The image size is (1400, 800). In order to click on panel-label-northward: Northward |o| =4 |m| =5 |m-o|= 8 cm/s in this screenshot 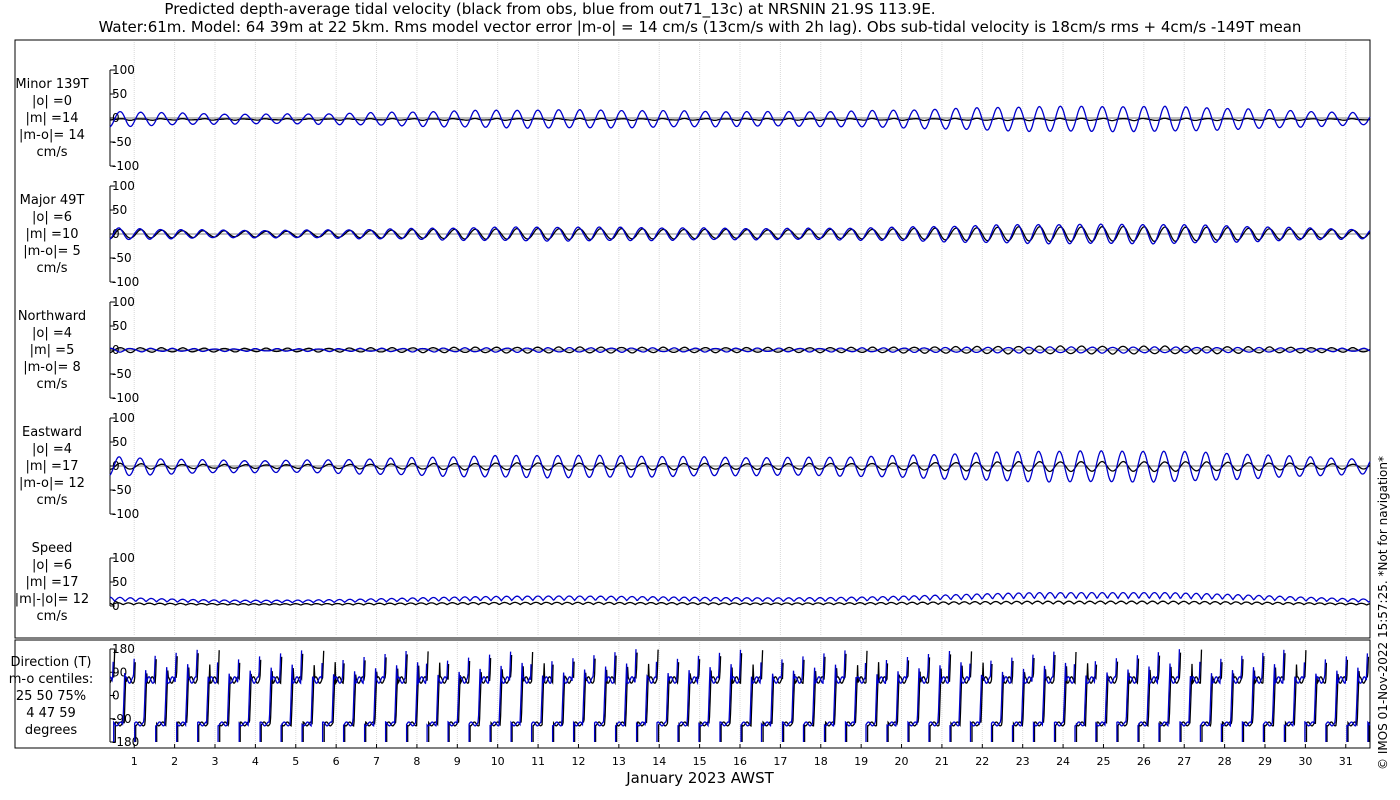, I will do `click(52, 350)`.